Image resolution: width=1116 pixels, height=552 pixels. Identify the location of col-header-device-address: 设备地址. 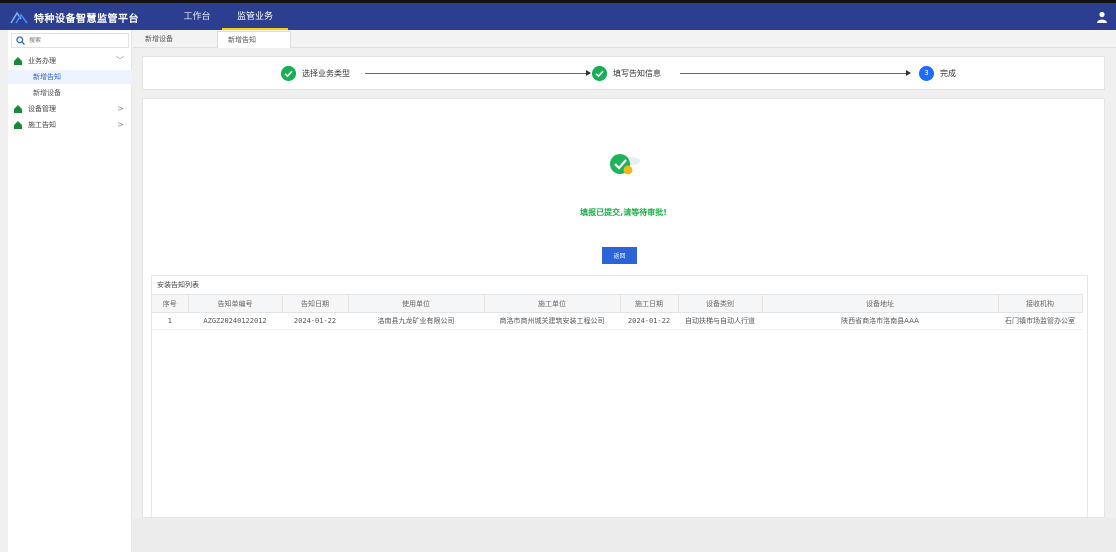
(880, 303).